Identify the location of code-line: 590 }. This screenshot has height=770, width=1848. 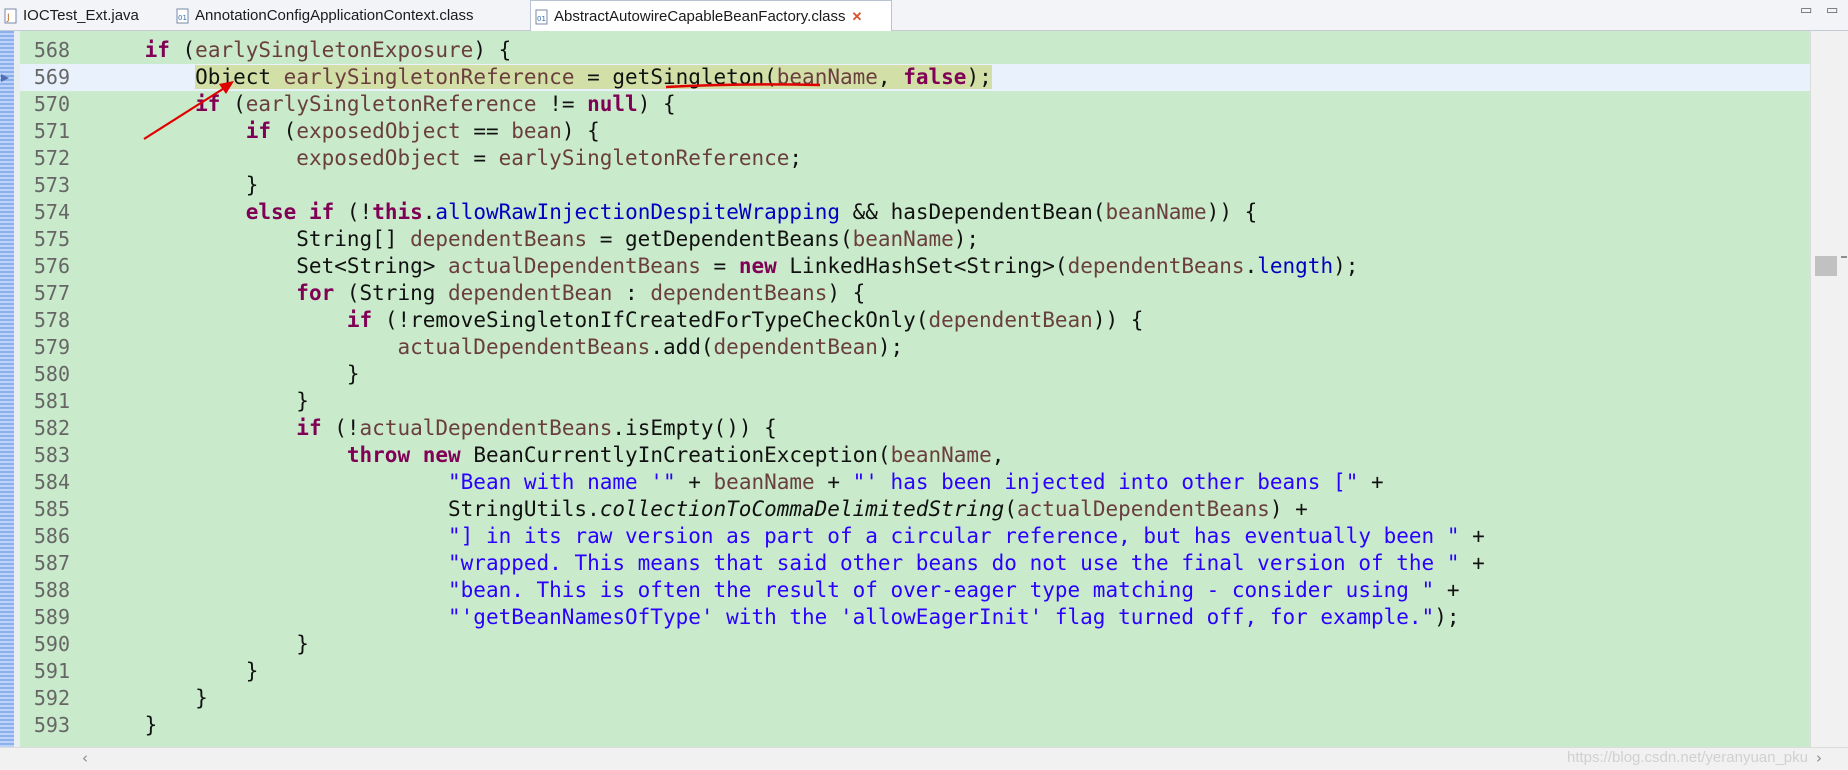
(915, 644).